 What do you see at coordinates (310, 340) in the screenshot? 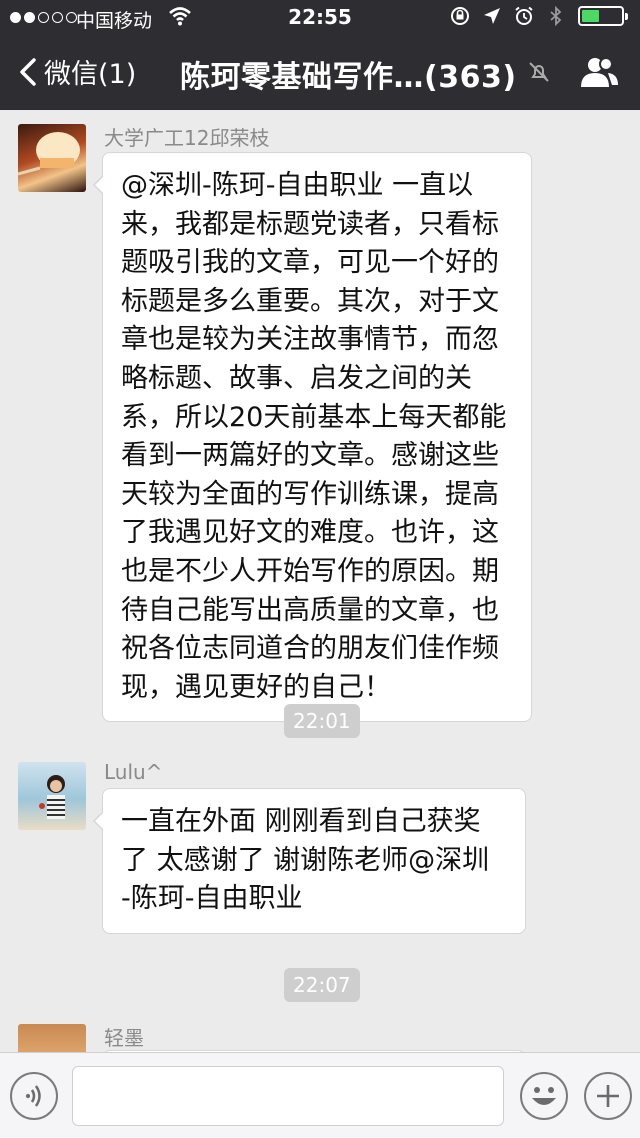
I see `message-line: 章也是较为关注故事情节，而忽` at bounding box center [310, 340].